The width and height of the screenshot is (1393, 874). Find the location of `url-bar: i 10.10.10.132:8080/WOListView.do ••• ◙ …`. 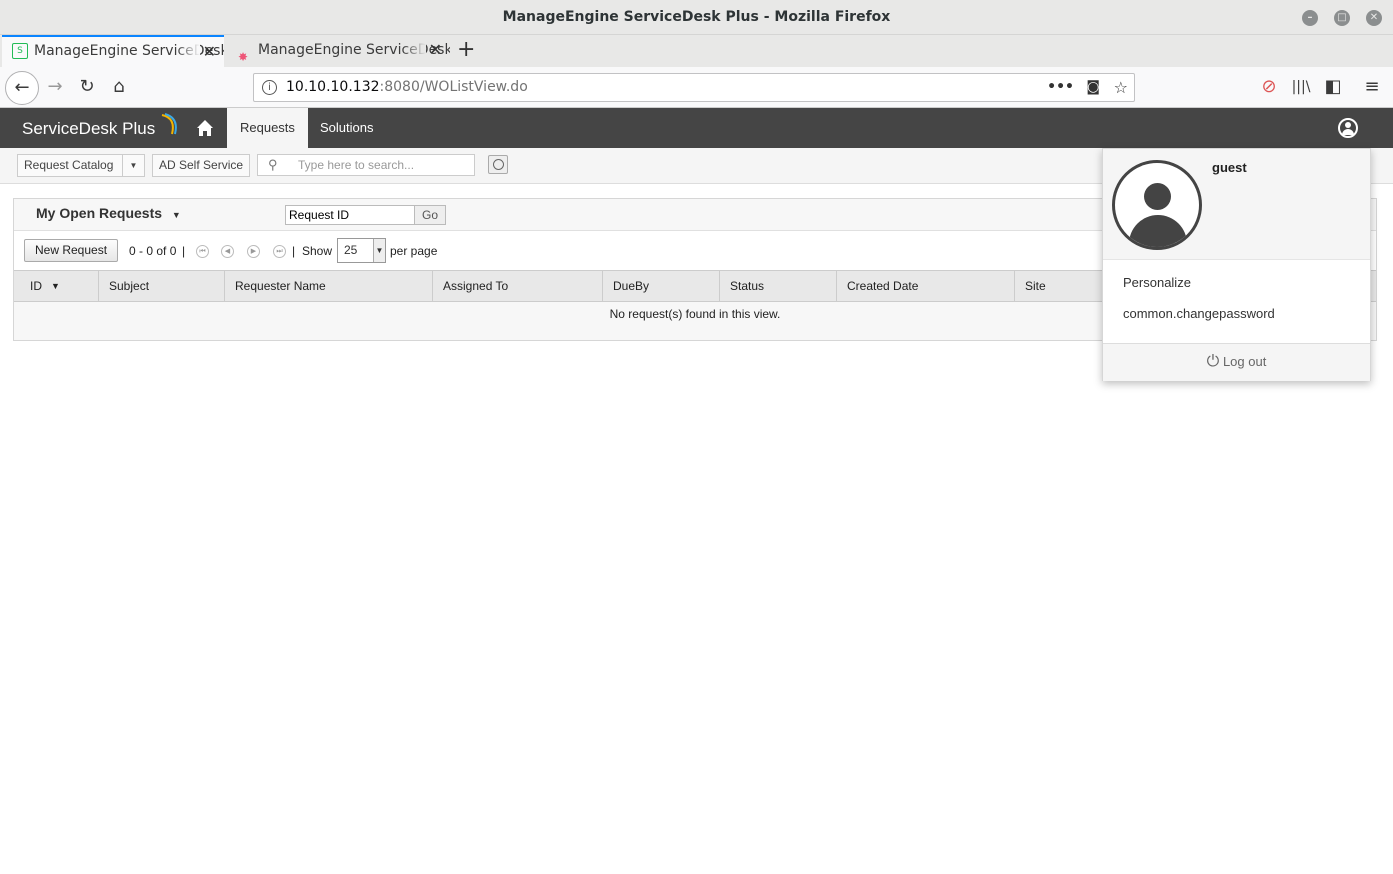

url-bar: i 10.10.10.132:8080/WOListView.do ••• ◙ … is located at coordinates (694, 87).